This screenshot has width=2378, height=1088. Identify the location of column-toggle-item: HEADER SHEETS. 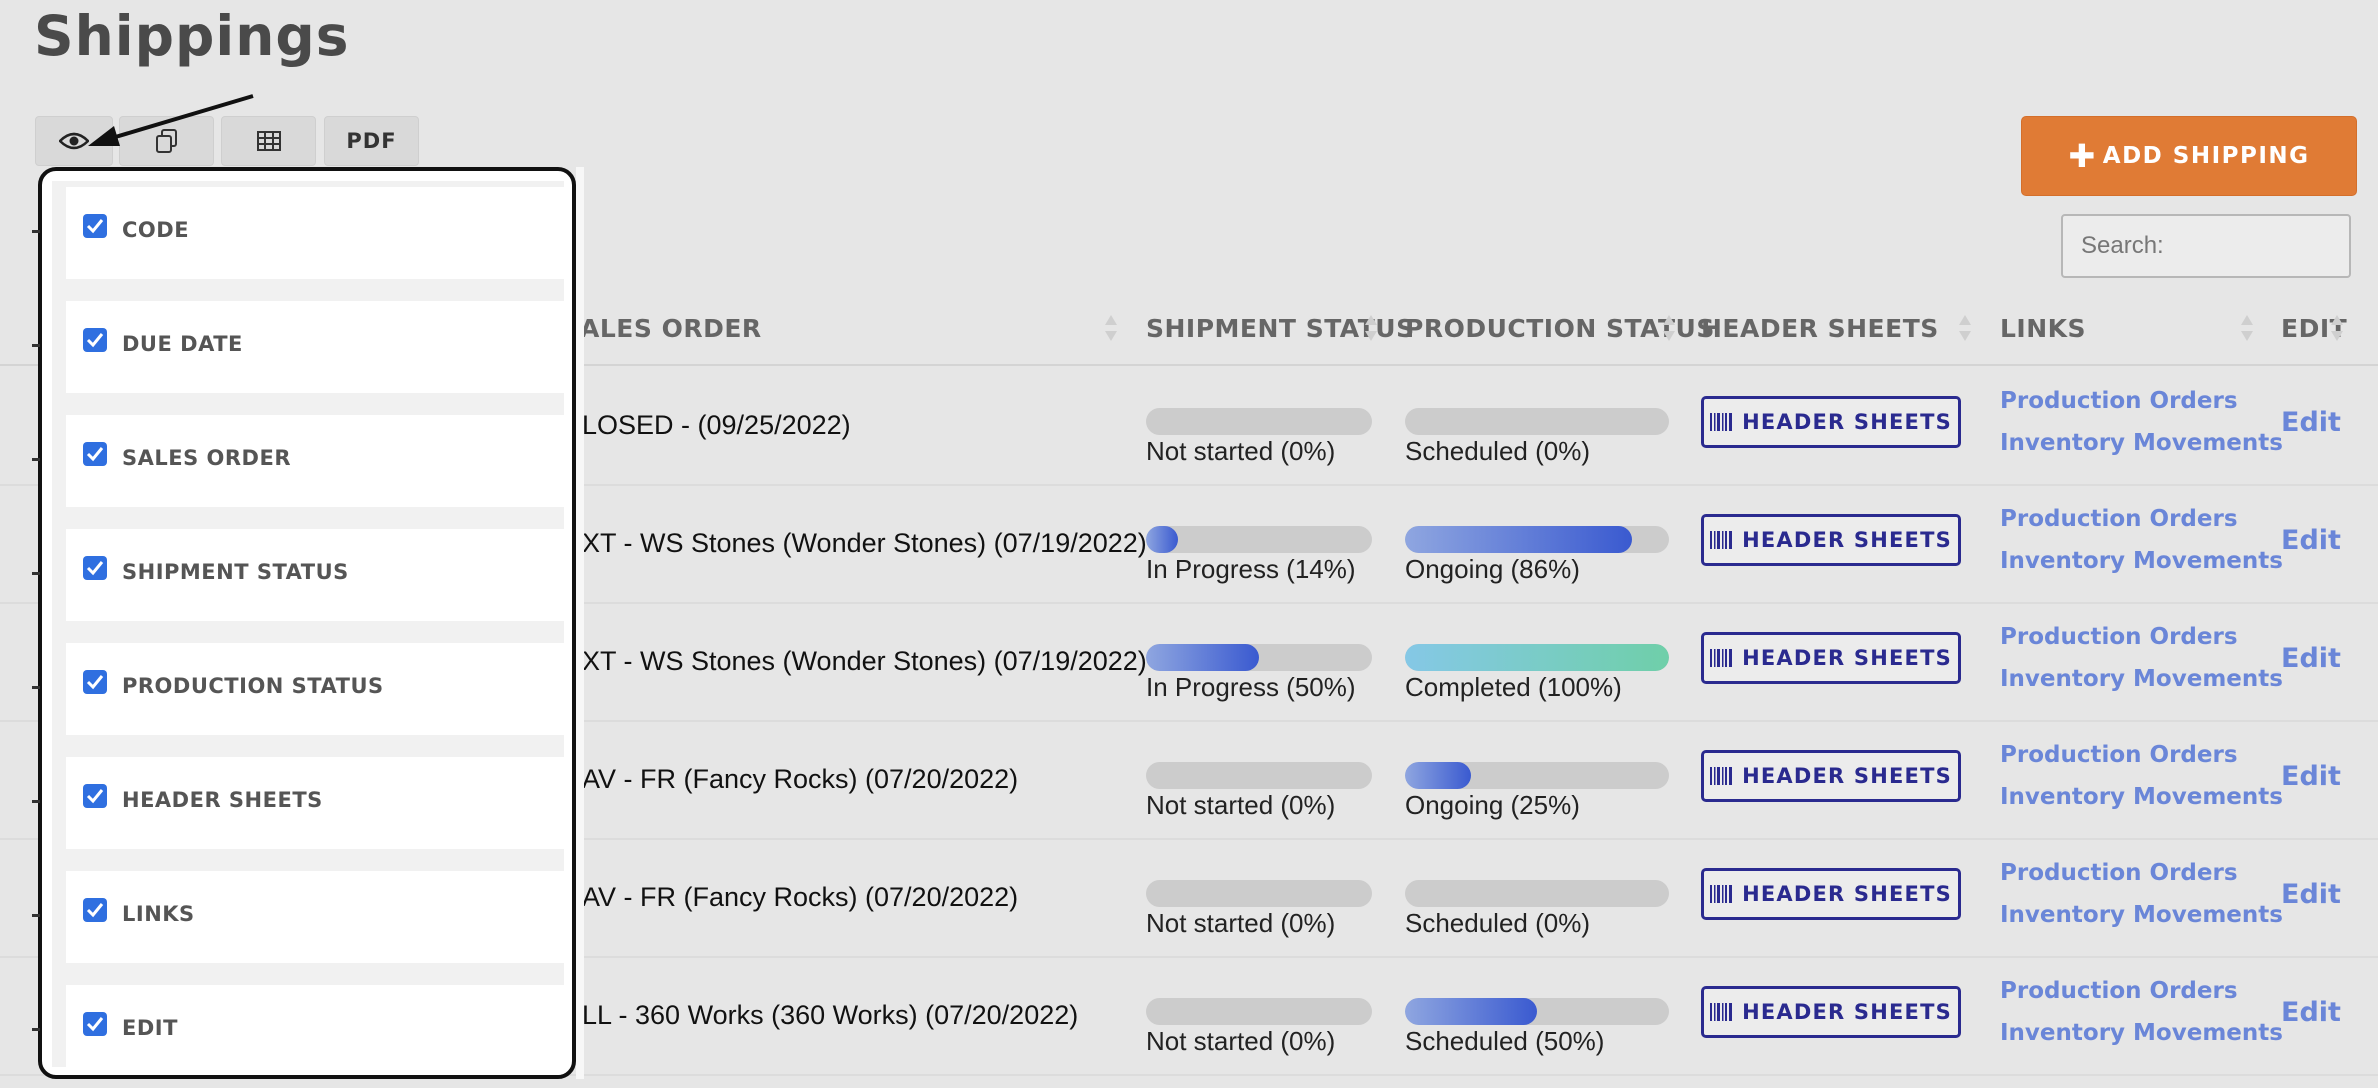
(316, 803).